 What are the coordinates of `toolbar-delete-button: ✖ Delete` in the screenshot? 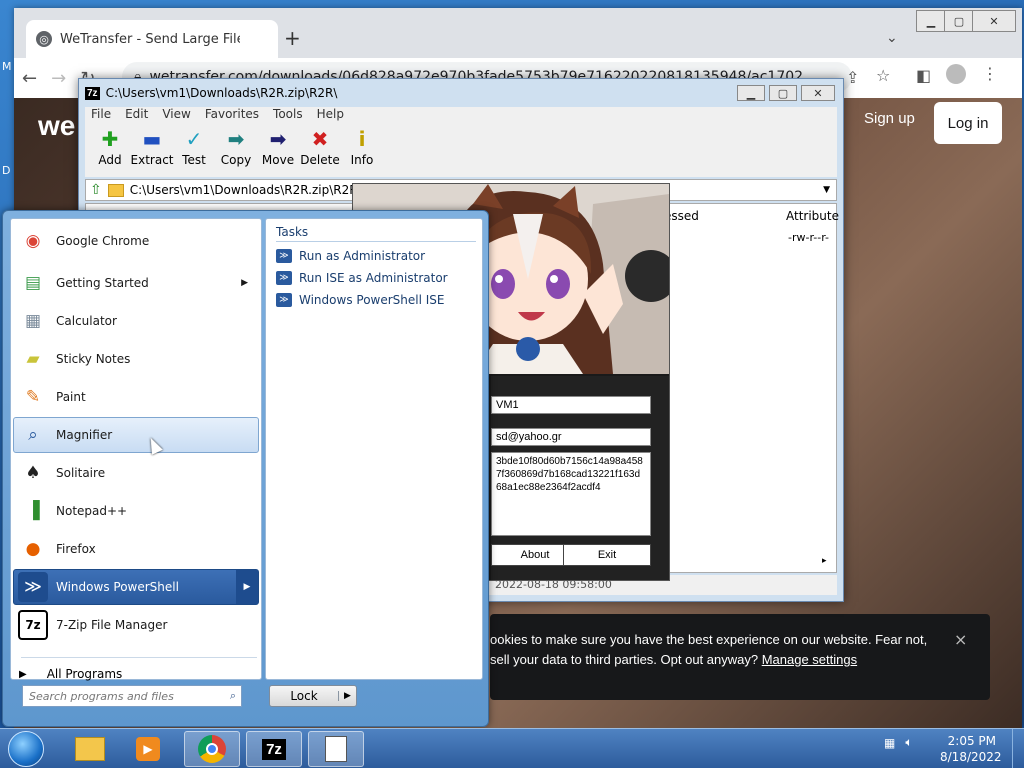 It's located at (320, 151).